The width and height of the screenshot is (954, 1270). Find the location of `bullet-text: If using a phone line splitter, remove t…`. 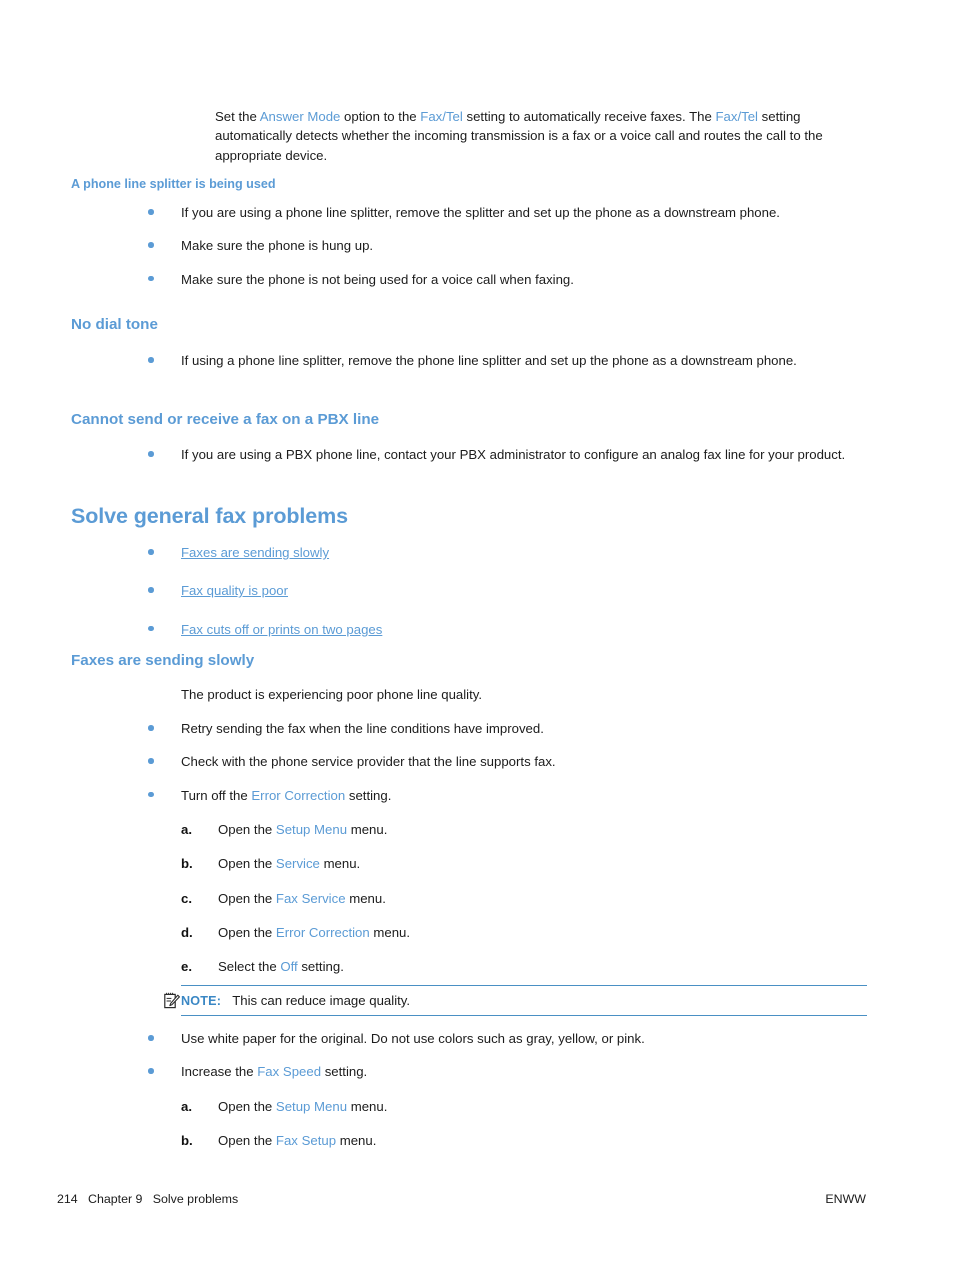

bullet-text: If using a phone line splitter, remove t… is located at coordinates (489, 360).